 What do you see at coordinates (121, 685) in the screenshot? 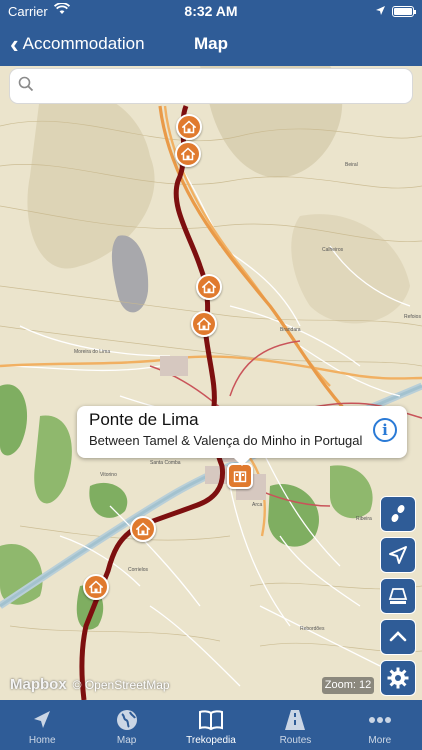
I see `osm-attribution-link: © OpenStreetMap` at bounding box center [121, 685].